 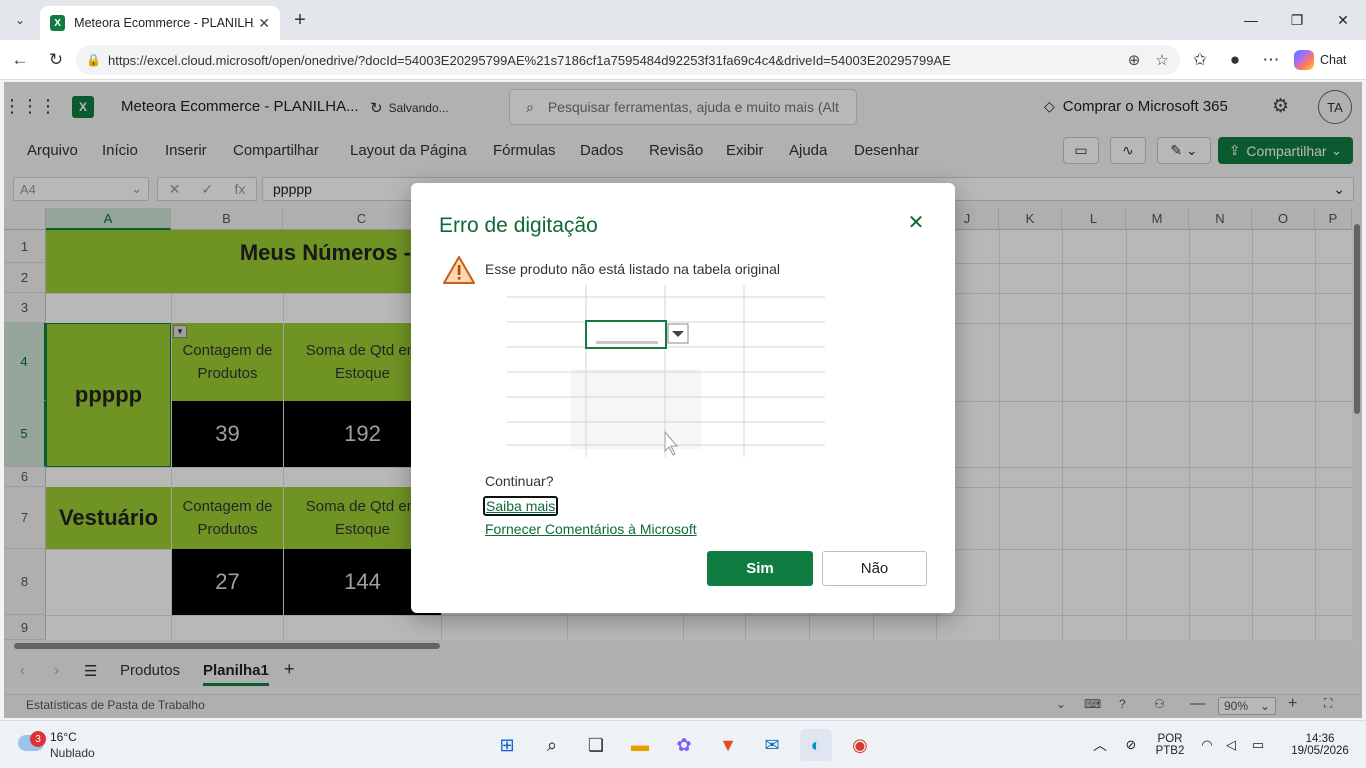 What do you see at coordinates (916, 222) in the screenshot?
I see `dialog-close-icon: ✕` at bounding box center [916, 222].